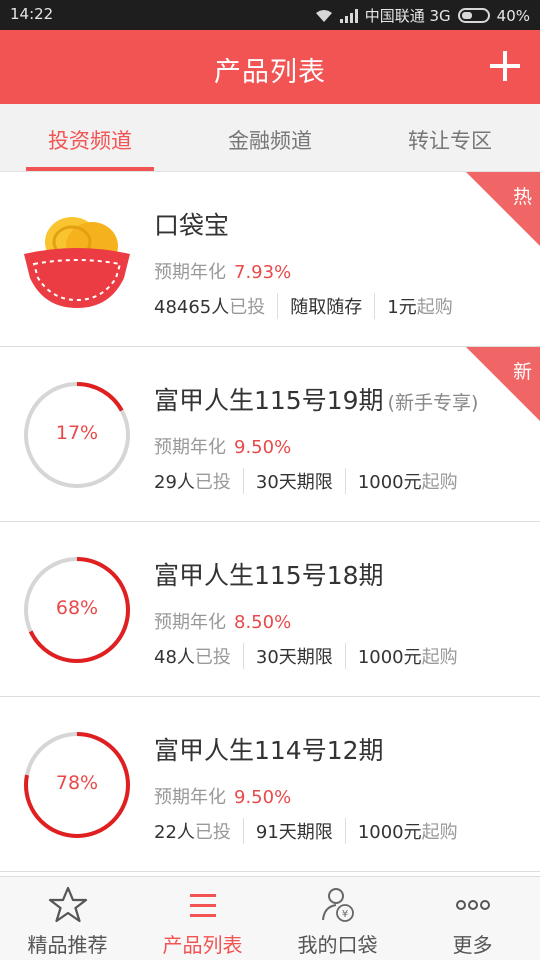  Describe the element at coordinates (67, 945) in the screenshot. I see `nav-label: 精品推荐` at that location.